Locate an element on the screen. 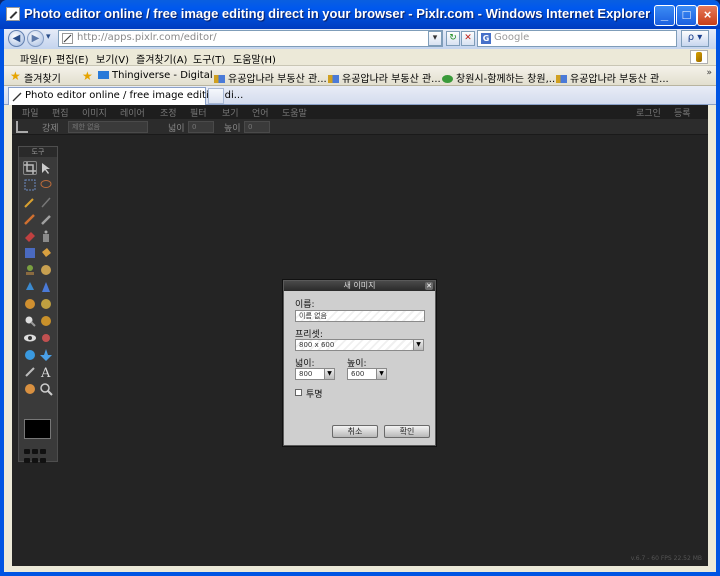  menu-help: 도움말(H) is located at coordinates (254, 58).